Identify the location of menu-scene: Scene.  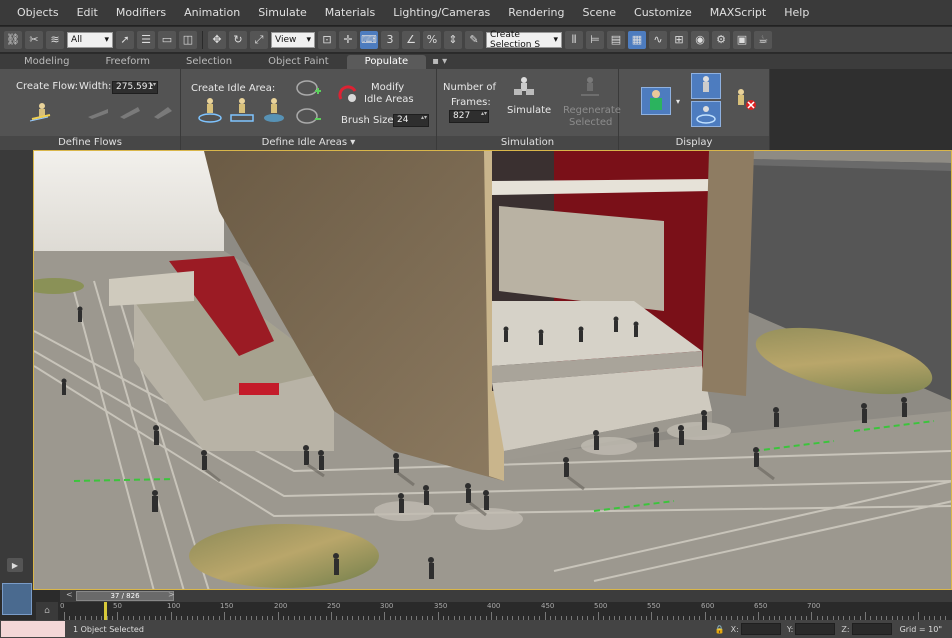
(599, 13).